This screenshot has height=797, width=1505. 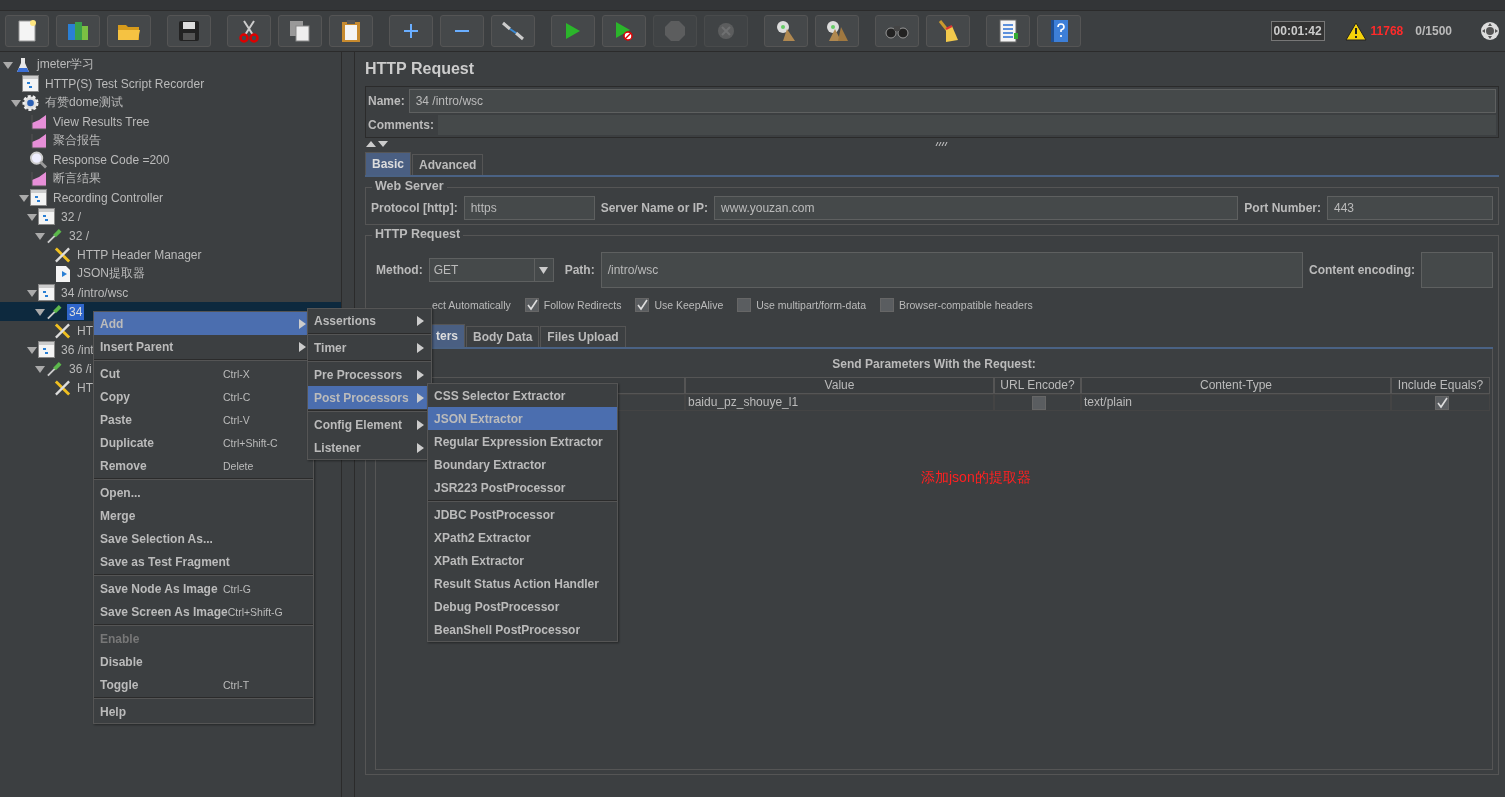 I want to click on checkbox-label: ect Automatically, so click(x=471, y=305).